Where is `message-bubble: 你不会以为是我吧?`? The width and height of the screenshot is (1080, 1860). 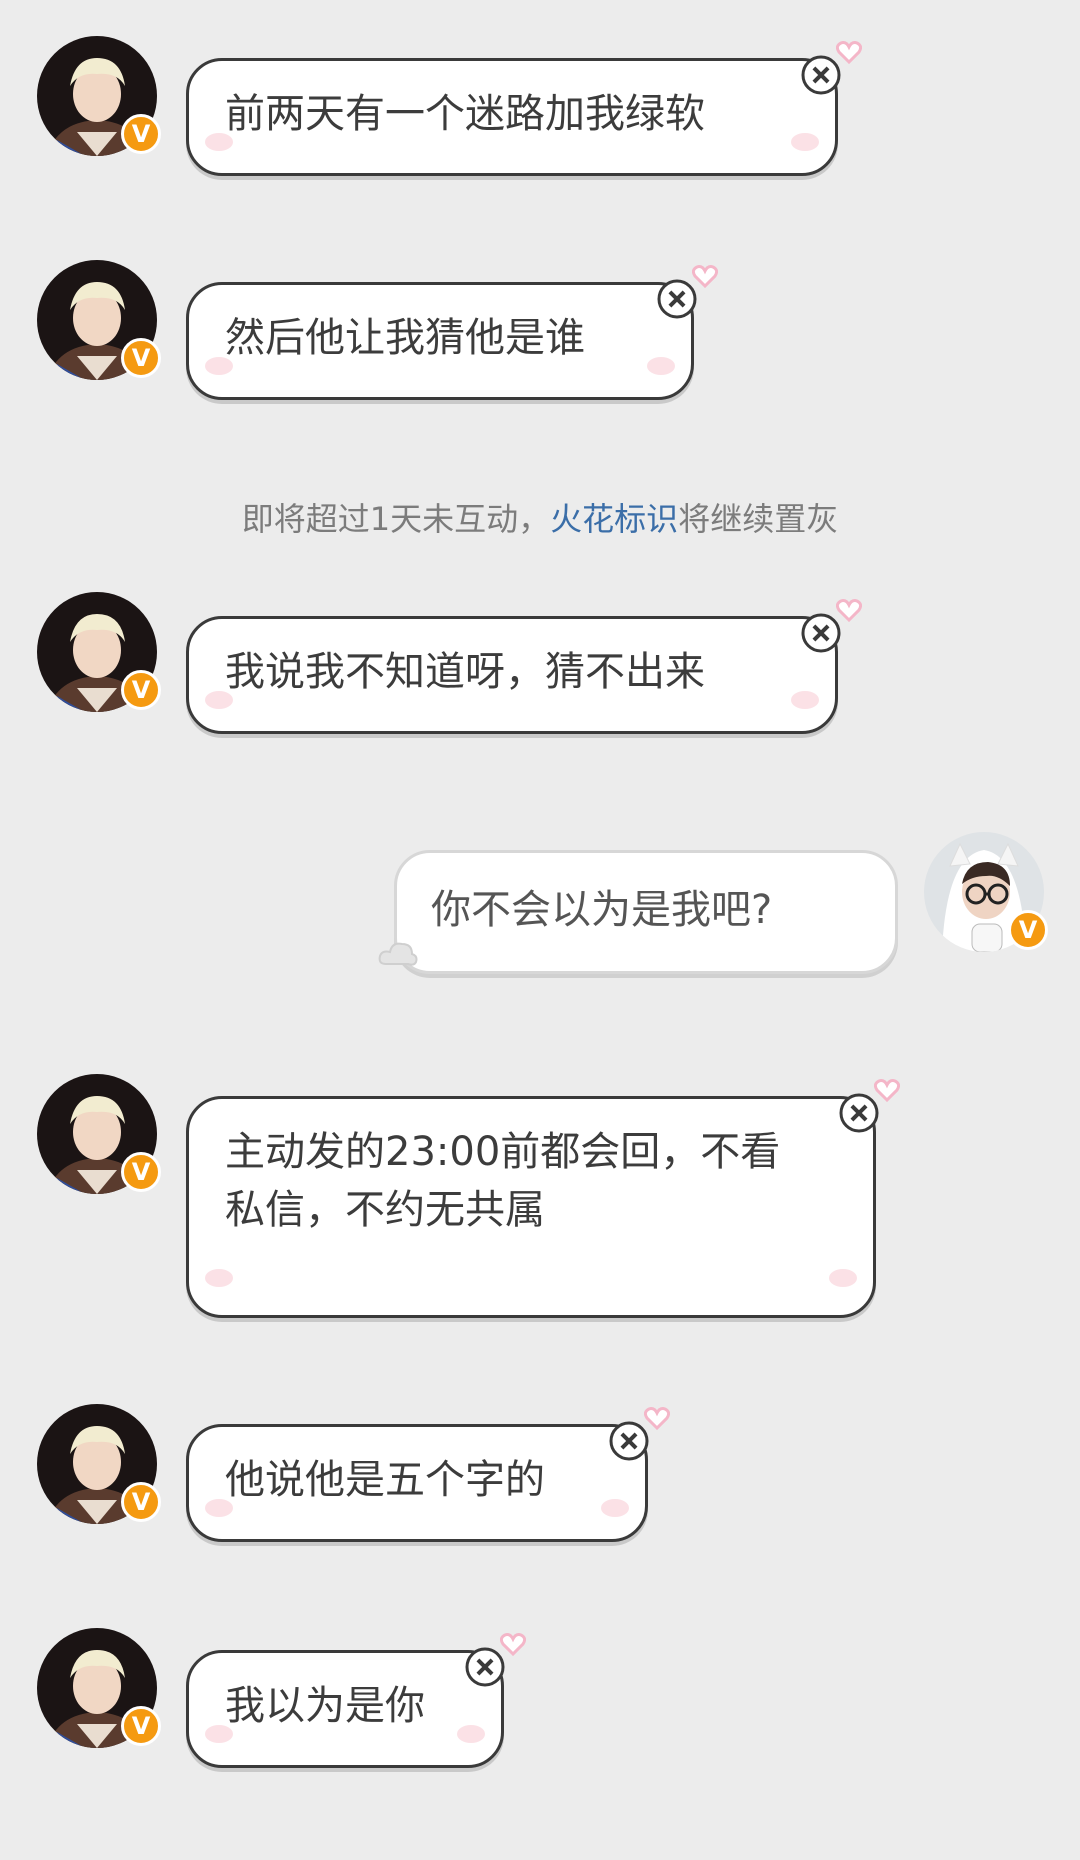
message-bubble: 你不会以为是我吧? is located at coordinates (646, 912).